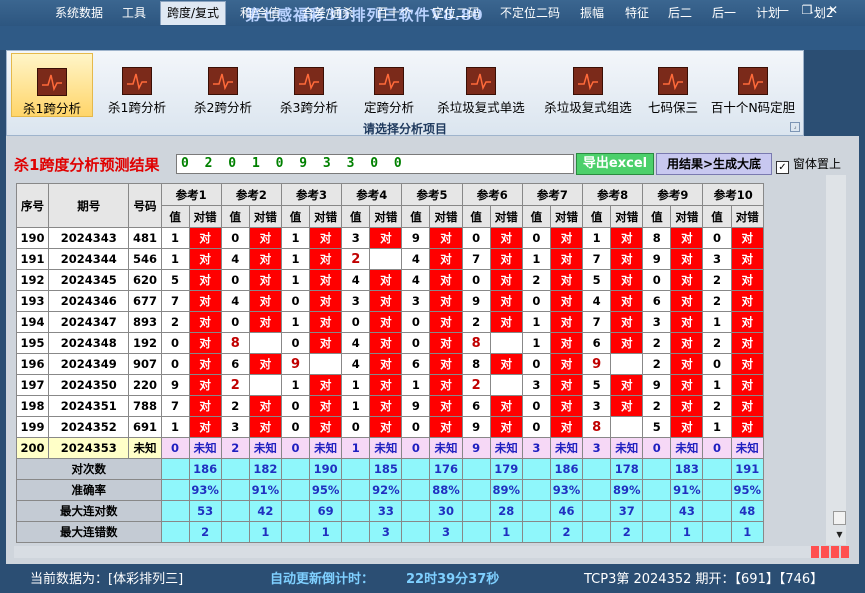 This screenshot has height=593, width=865. I want to click on menu-amplitude: 振幅, so click(592, 12).